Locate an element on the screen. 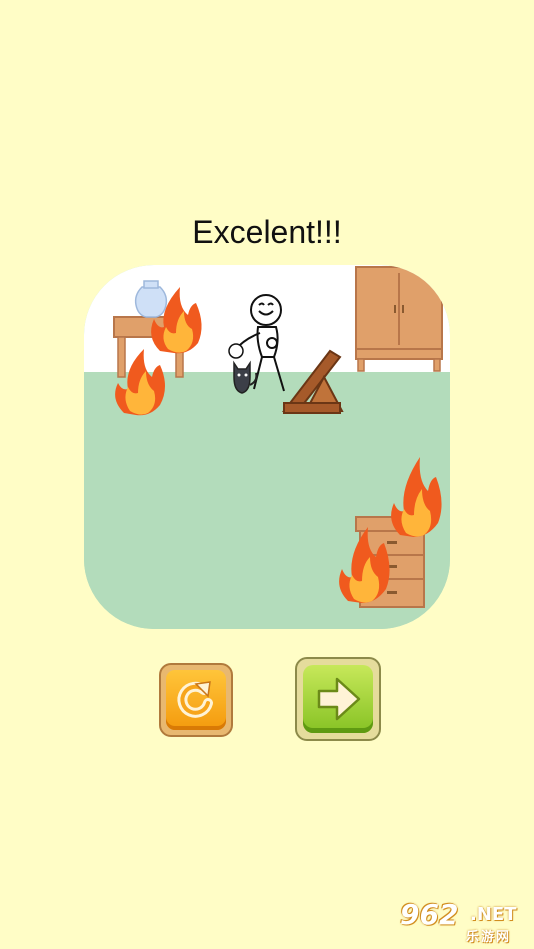 The image size is (534, 949). refresh-arrow-icon is located at coordinates (195, 699).